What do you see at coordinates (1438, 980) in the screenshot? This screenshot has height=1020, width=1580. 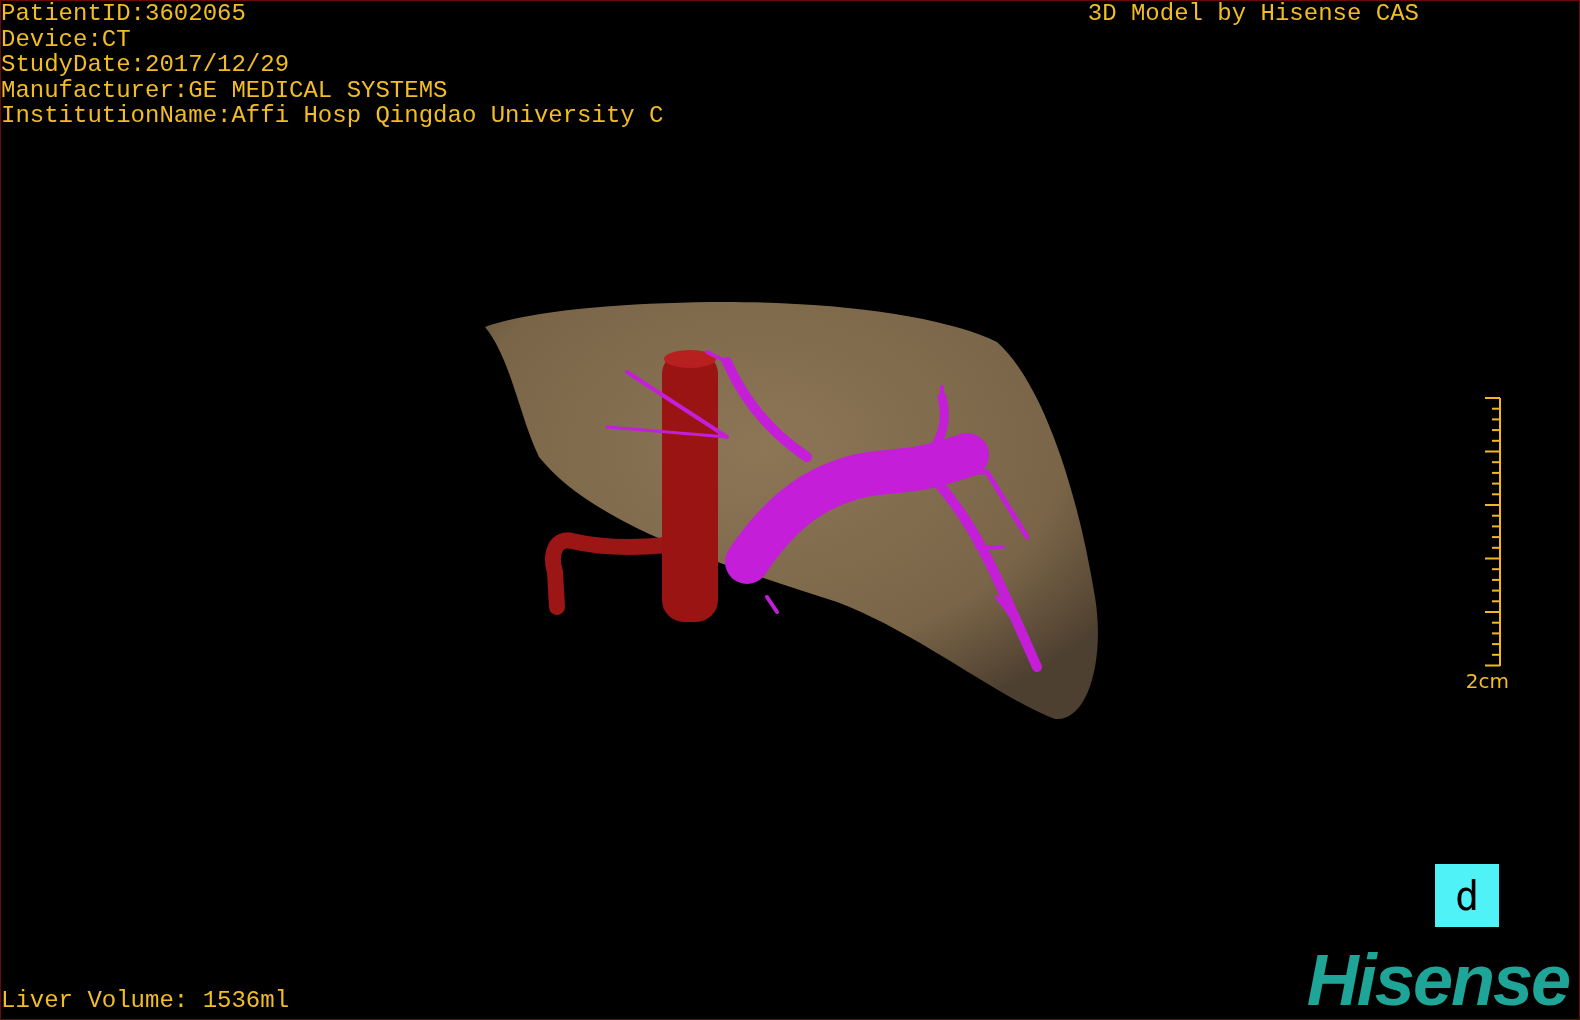 I see `brand-logo: Hisense` at bounding box center [1438, 980].